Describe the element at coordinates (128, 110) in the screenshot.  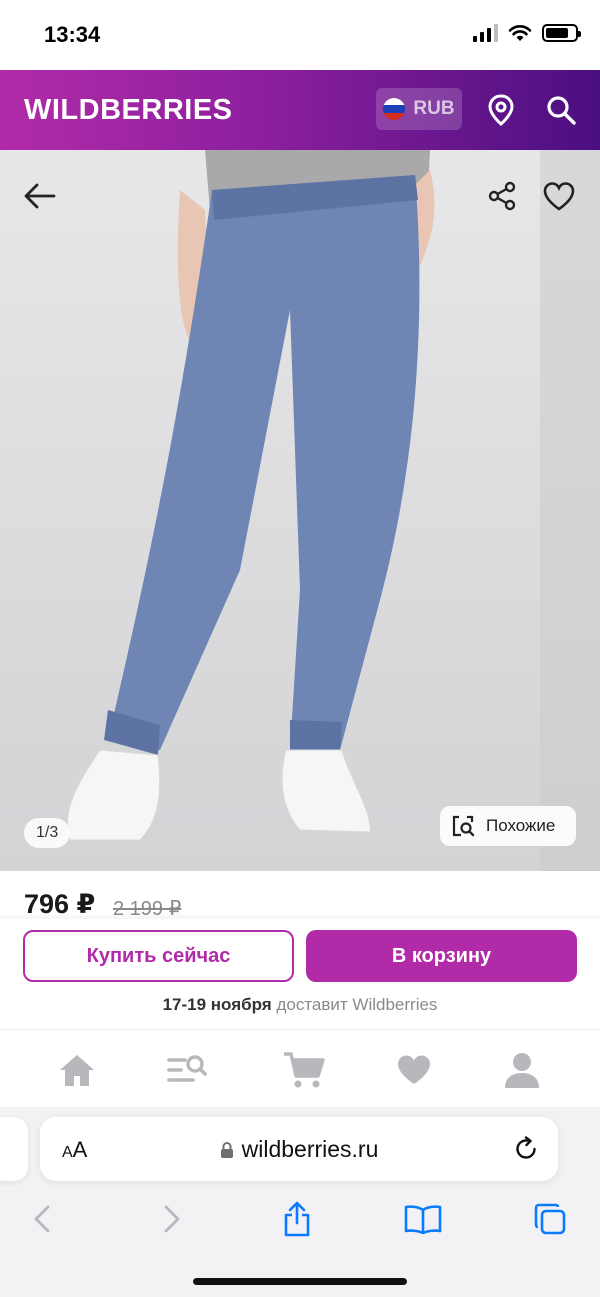
I see `brand-logo: WILDBERRIES` at that location.